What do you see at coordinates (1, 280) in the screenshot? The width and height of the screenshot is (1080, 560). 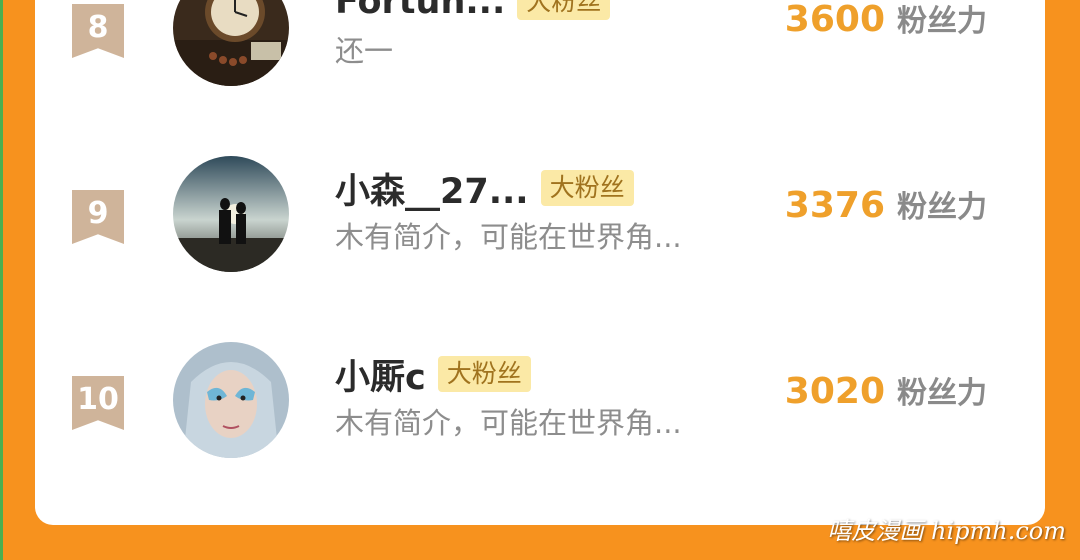 I see `left-edge-strip` at bounding box center [1, 280].